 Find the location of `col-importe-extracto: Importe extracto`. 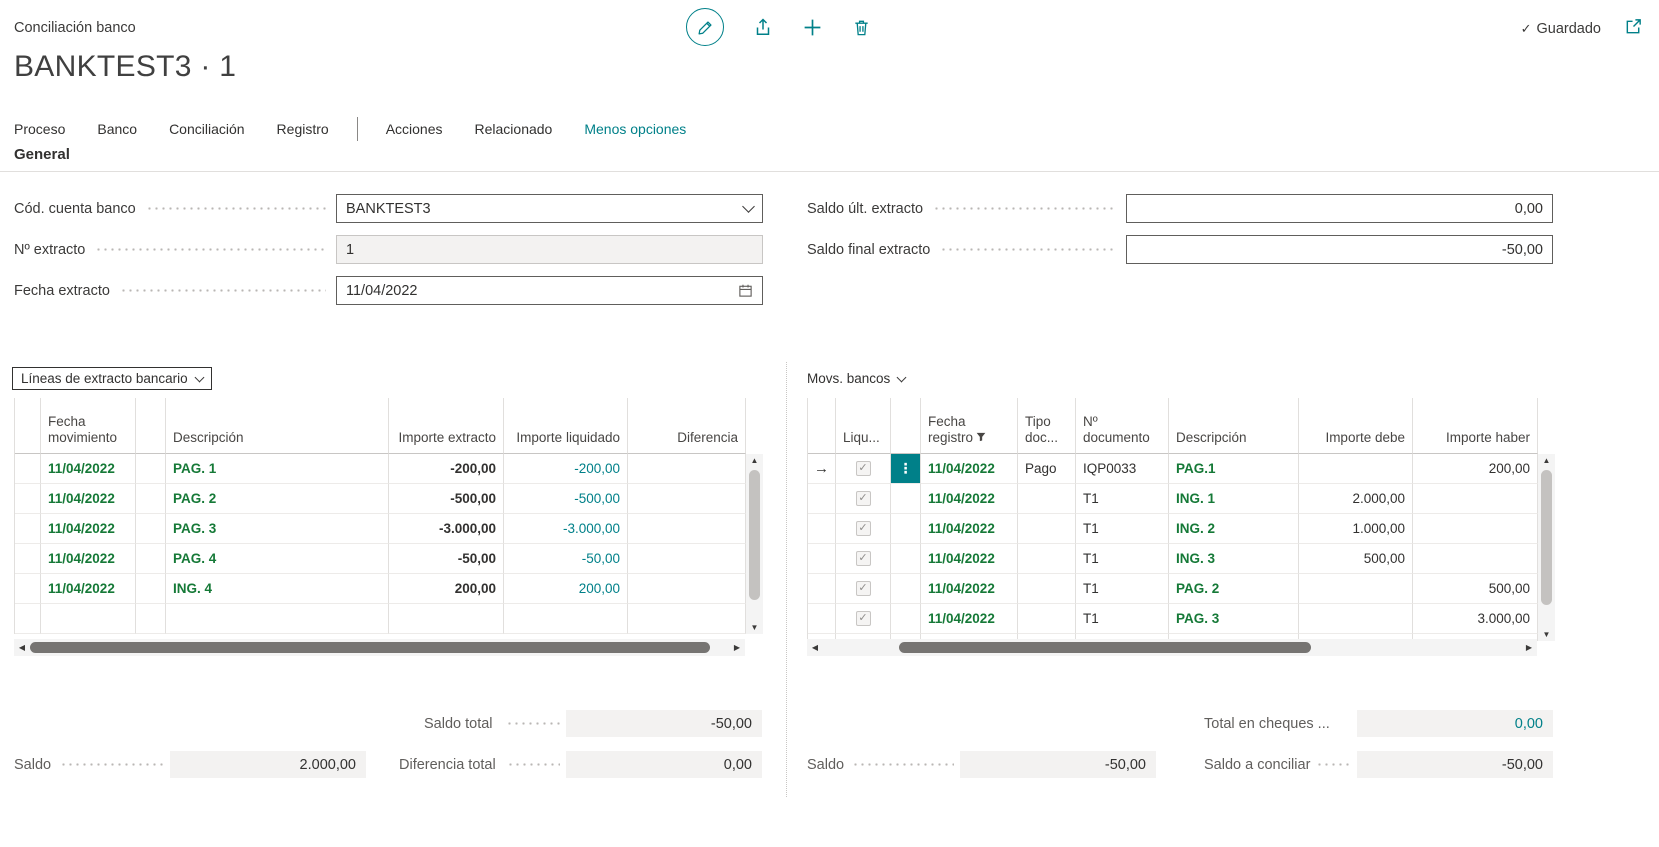

col-importe-extracto: Importe extracto is located at coordinates (446, 426).